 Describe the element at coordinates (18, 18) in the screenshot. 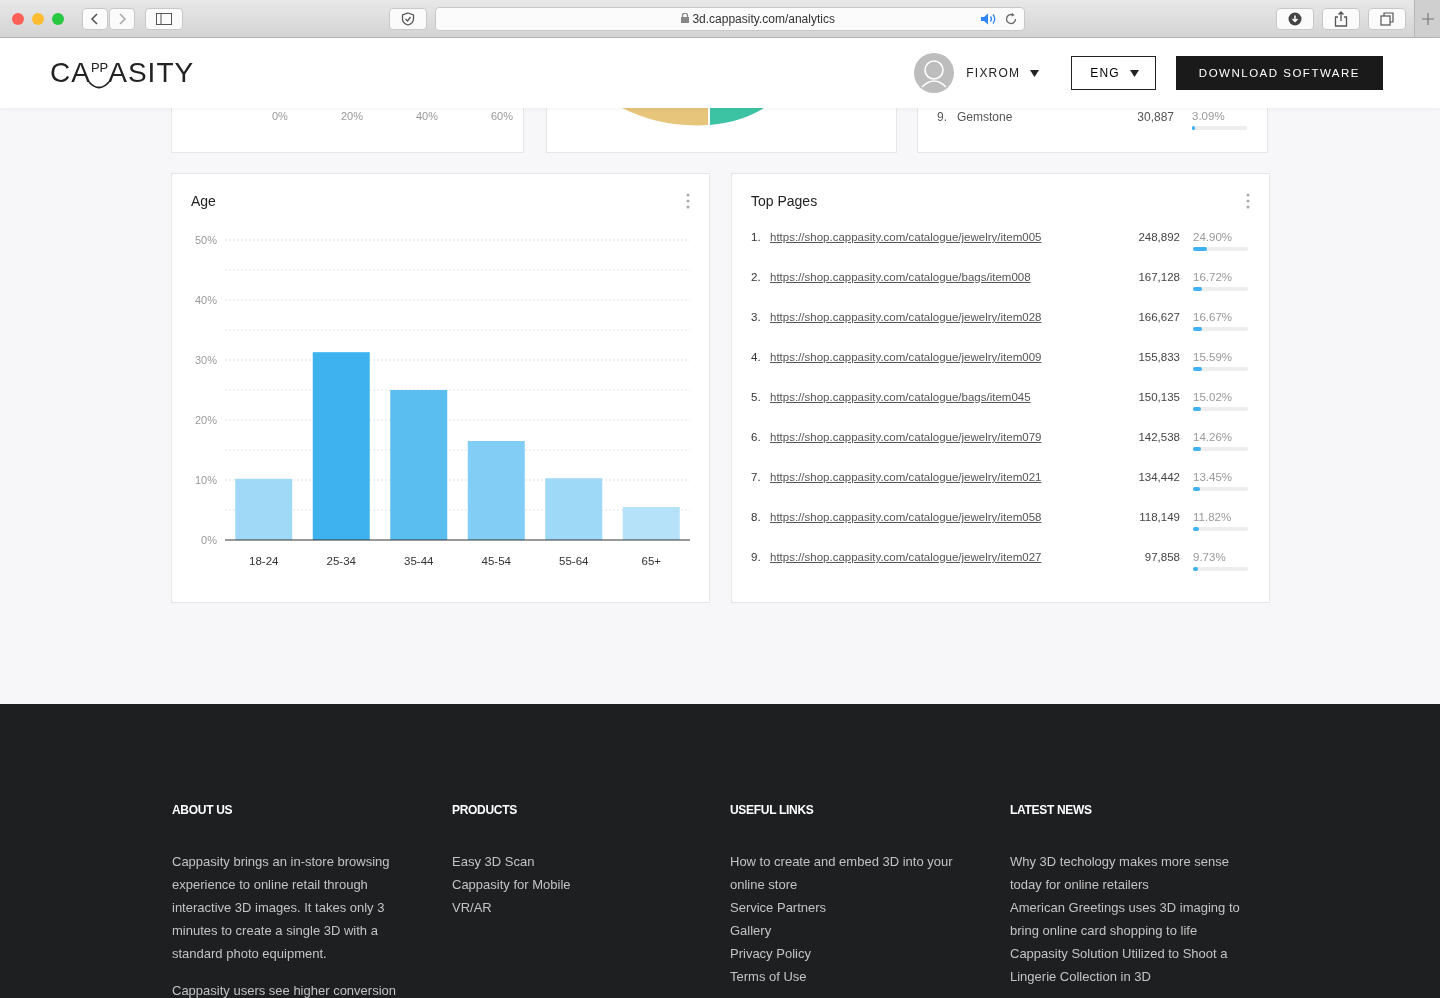

I see `close-icon` at that location.